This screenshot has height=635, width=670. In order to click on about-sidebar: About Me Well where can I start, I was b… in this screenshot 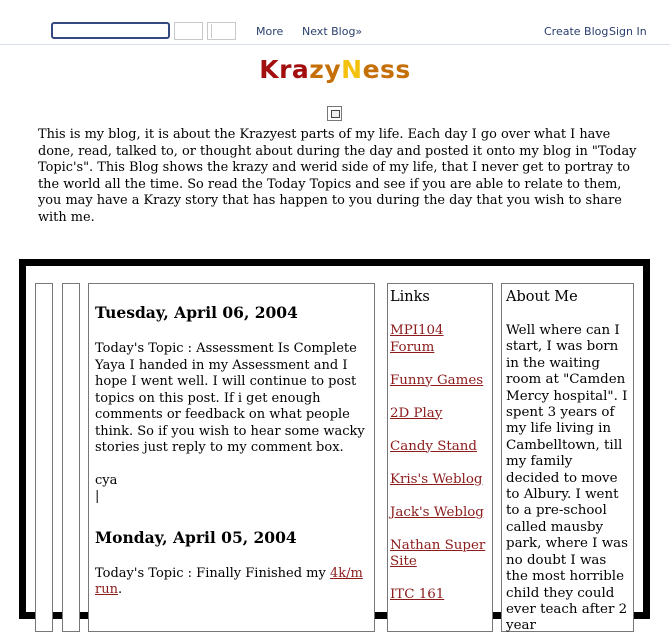, I will do `click(567, 458)`.